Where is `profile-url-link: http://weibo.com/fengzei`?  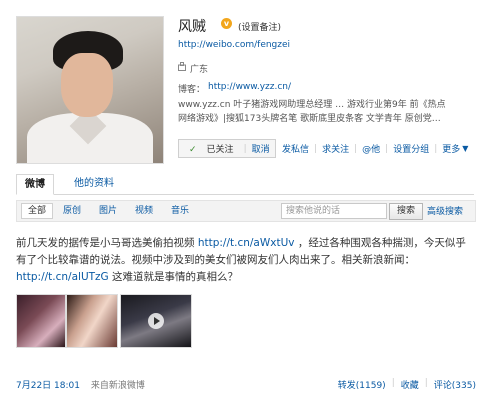
profile-url-link: http://weibo.com/fengzei is located at coordinates (234, 45).